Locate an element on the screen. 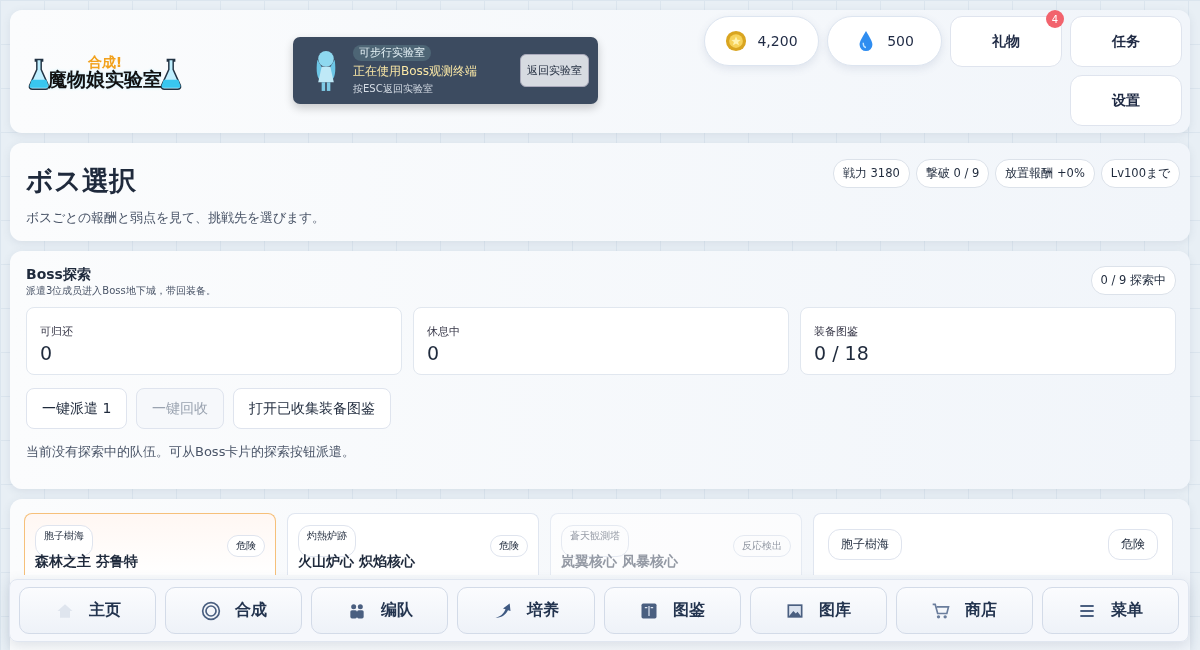 This screenshot has height=650, width=1200. page-description: ボスごとの報酬と弱点を見て、挑戦先を選びます。 is located at coordinates (176, 218).